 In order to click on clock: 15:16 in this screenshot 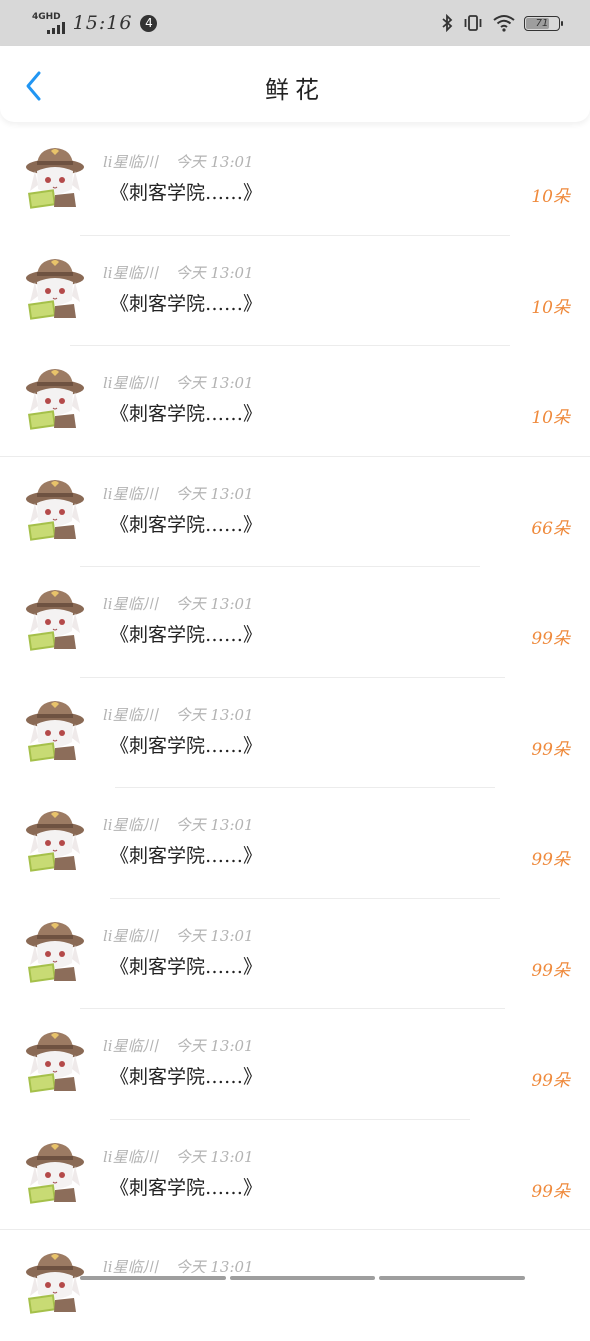, I will do `click(103, 23)`.